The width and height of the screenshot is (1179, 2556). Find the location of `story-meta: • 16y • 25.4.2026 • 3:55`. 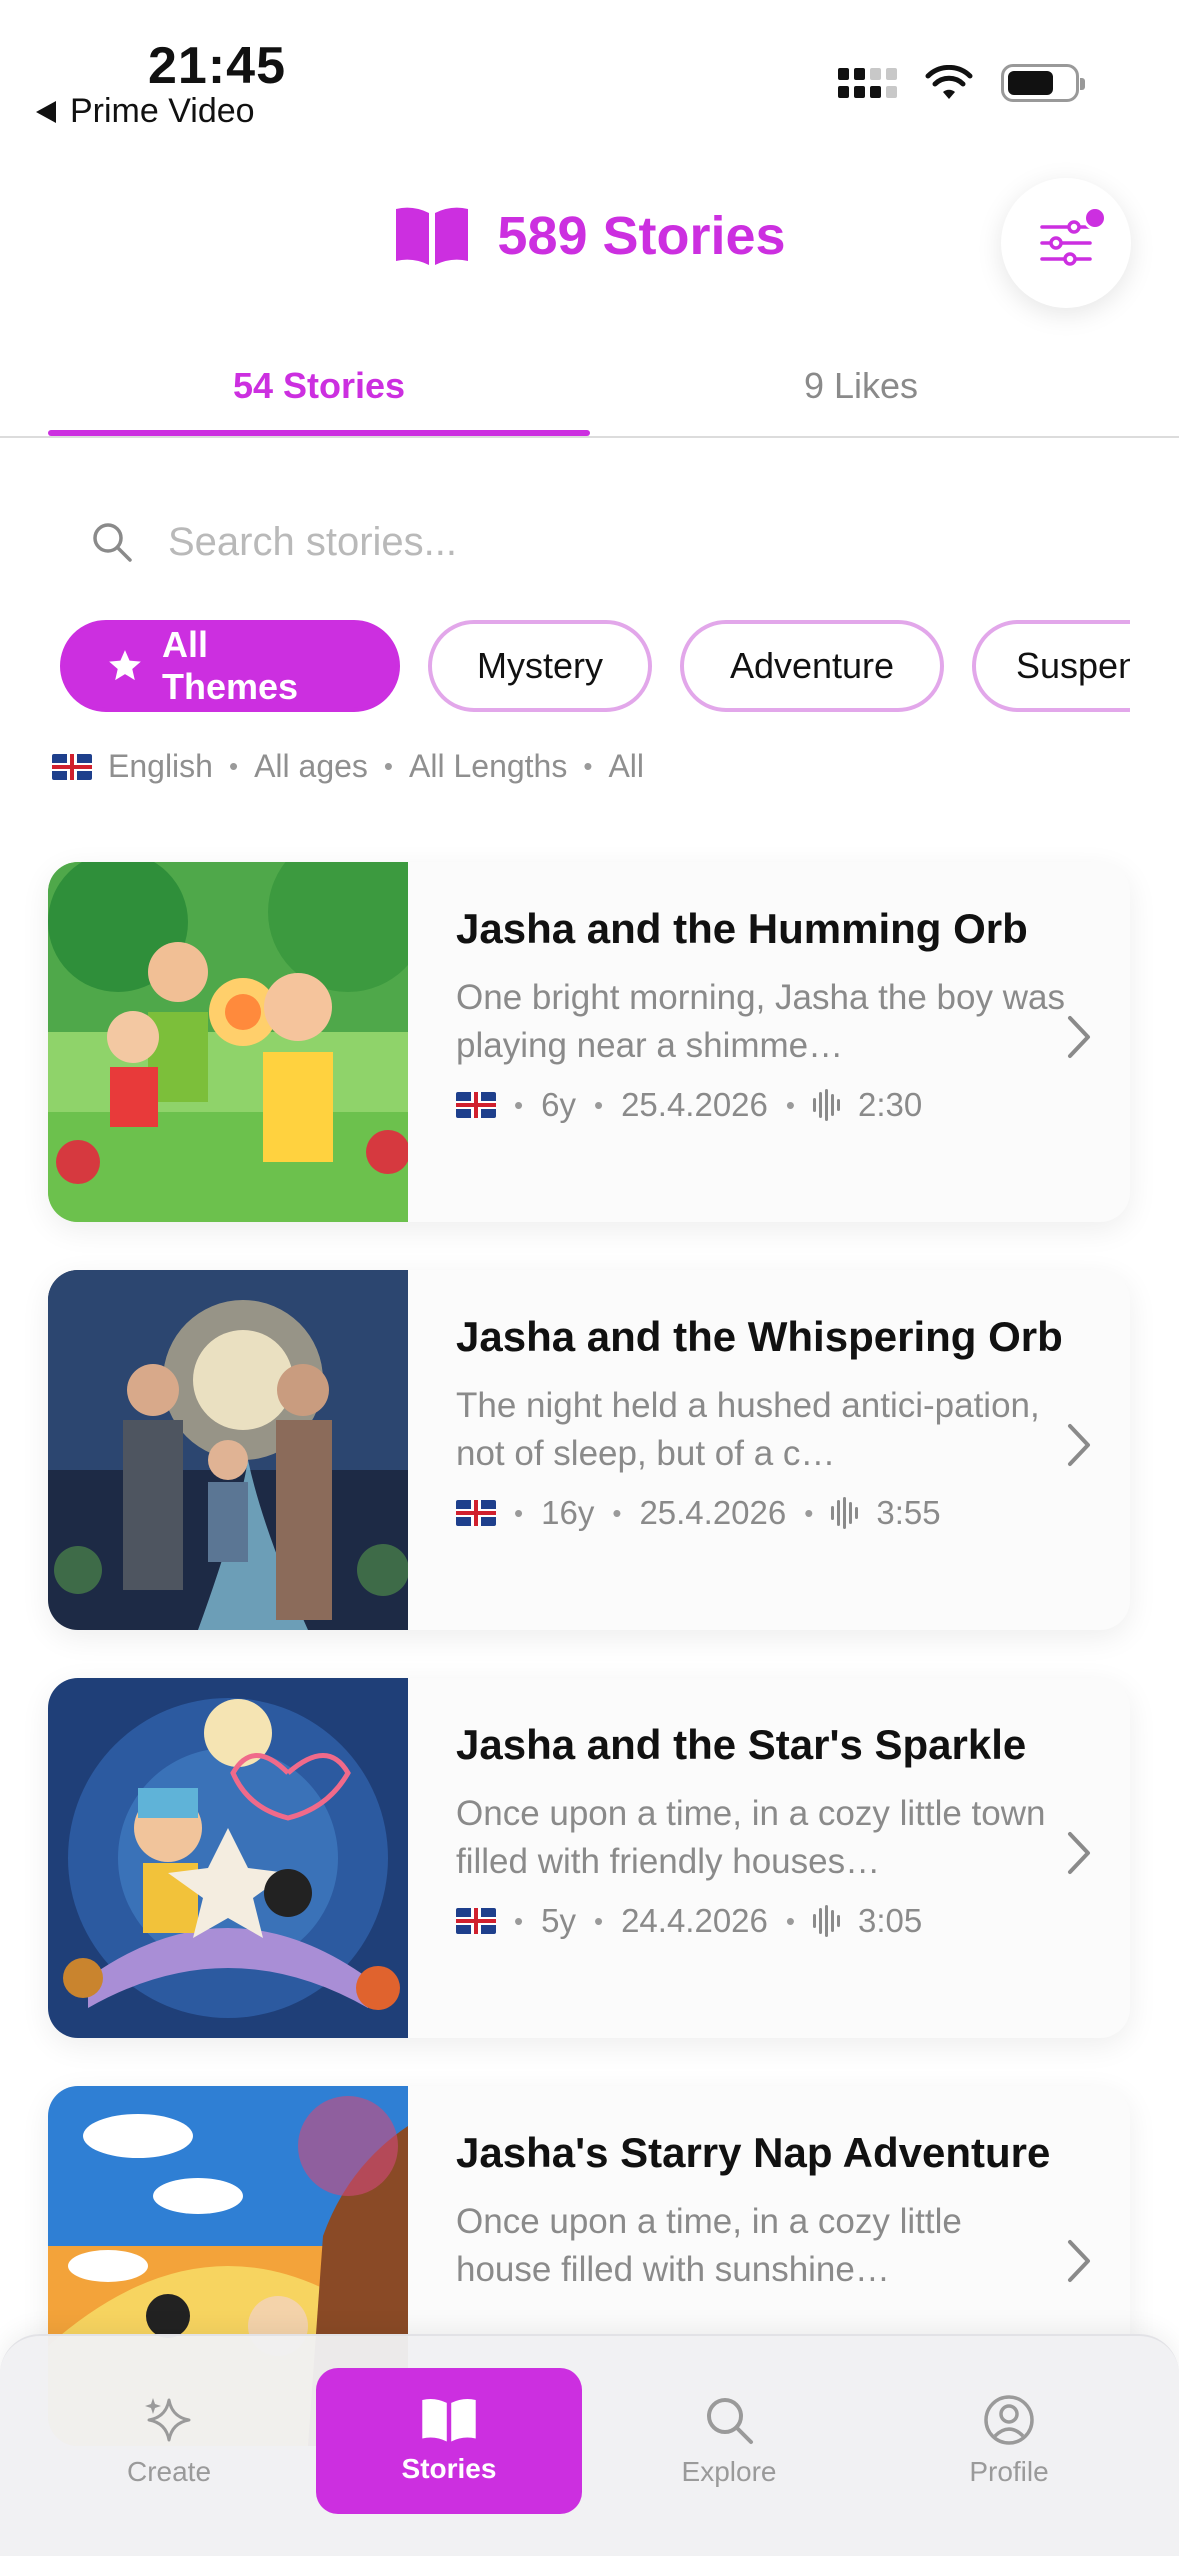

story-meta: • 16y • 25.4.2026 • 3:55 is located at coordinates (761, 1513).